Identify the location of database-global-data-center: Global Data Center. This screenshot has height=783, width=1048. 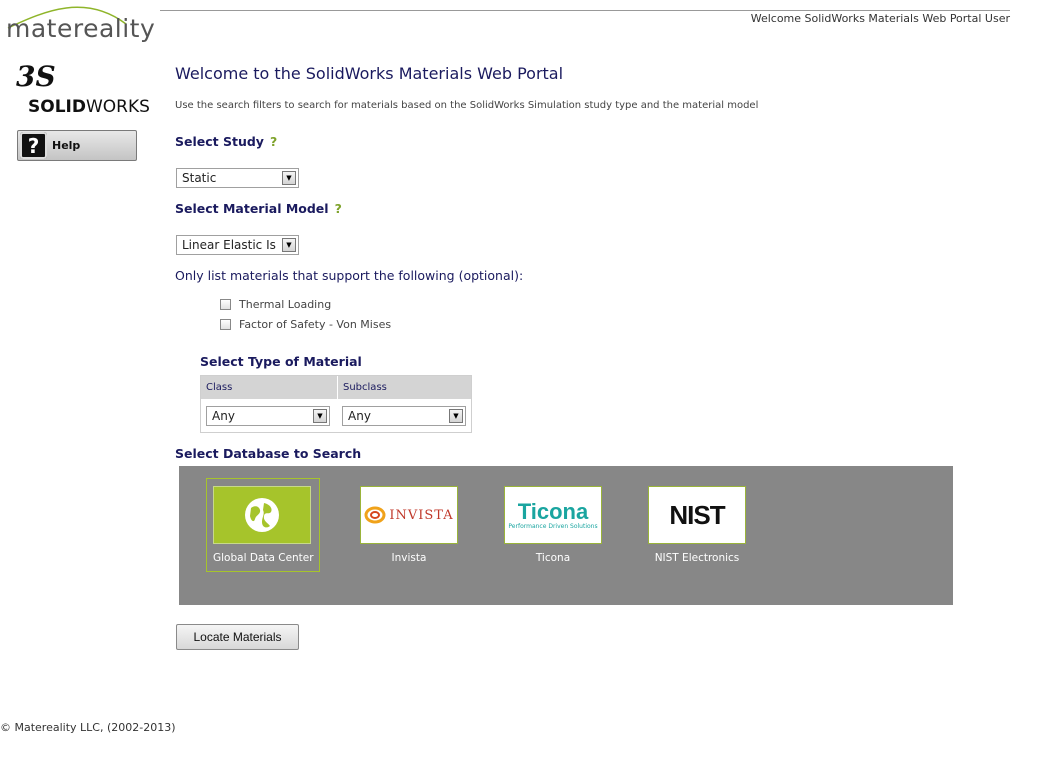
(263, 525).